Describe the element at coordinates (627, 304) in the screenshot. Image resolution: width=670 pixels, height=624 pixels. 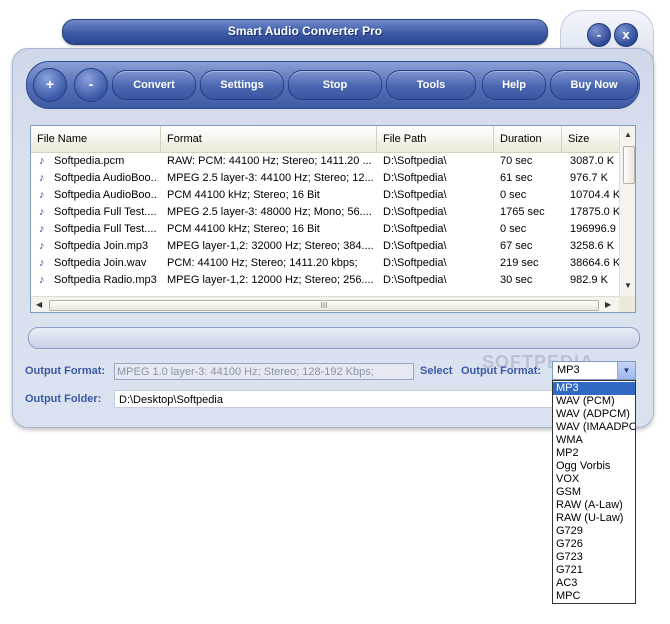
I see `scrollbar-corner` at that location.